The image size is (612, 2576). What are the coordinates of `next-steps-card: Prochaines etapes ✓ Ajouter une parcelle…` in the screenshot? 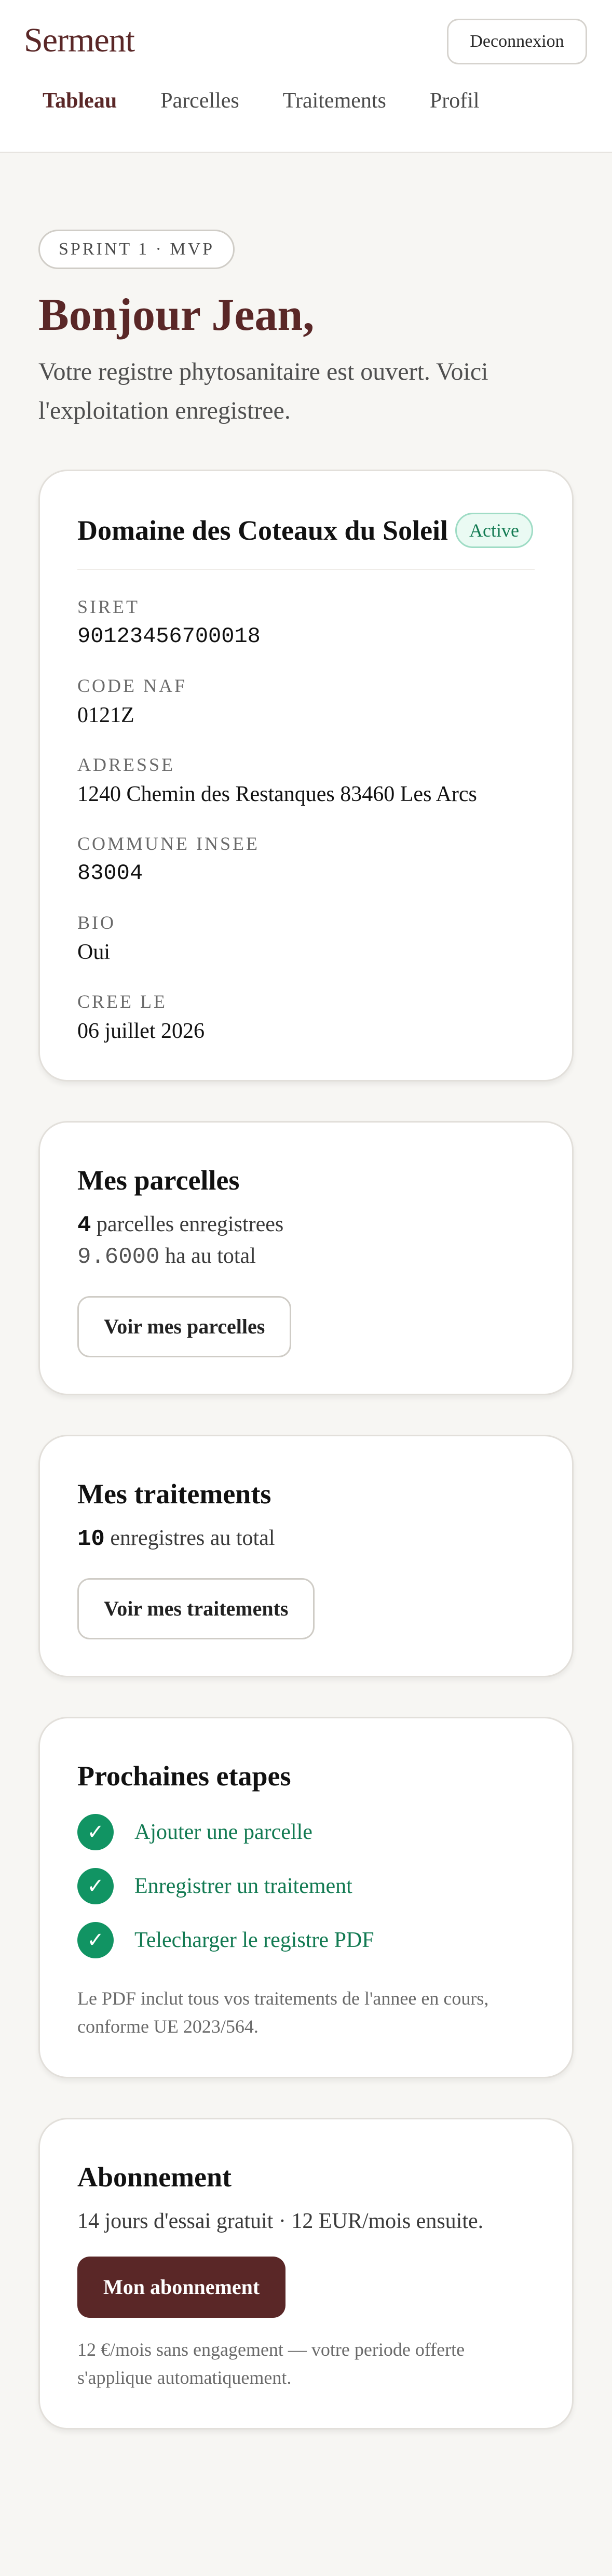 It's located at (306, 1897).